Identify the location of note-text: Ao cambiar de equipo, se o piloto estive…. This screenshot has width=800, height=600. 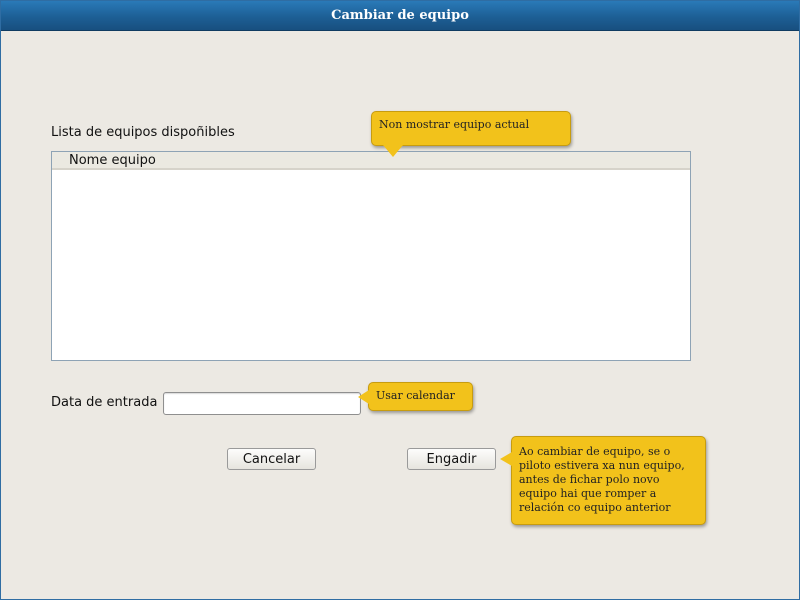
(602, 479).